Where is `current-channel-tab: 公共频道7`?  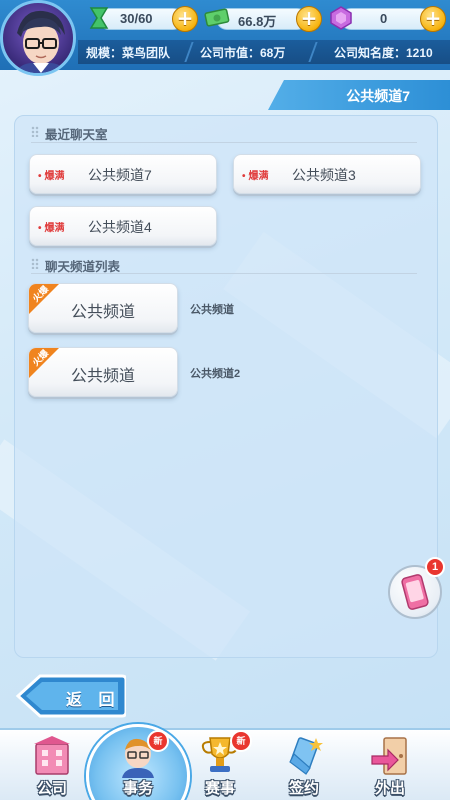 current-channel-tab: 公共频道7 is located at coordinates (359, 95).